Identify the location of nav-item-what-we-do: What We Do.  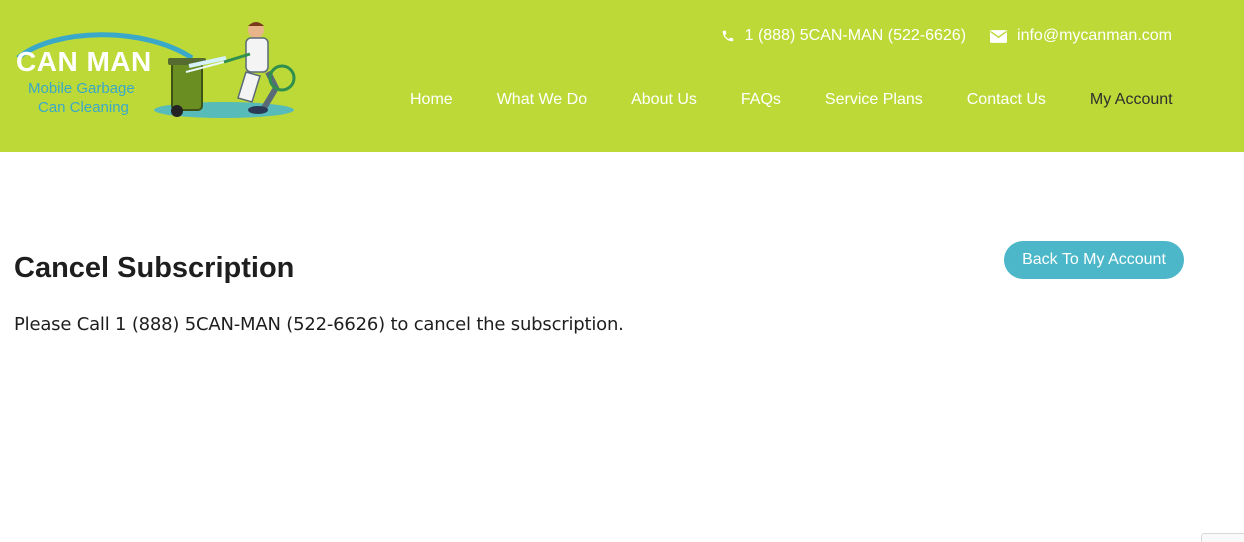
(542, 100).